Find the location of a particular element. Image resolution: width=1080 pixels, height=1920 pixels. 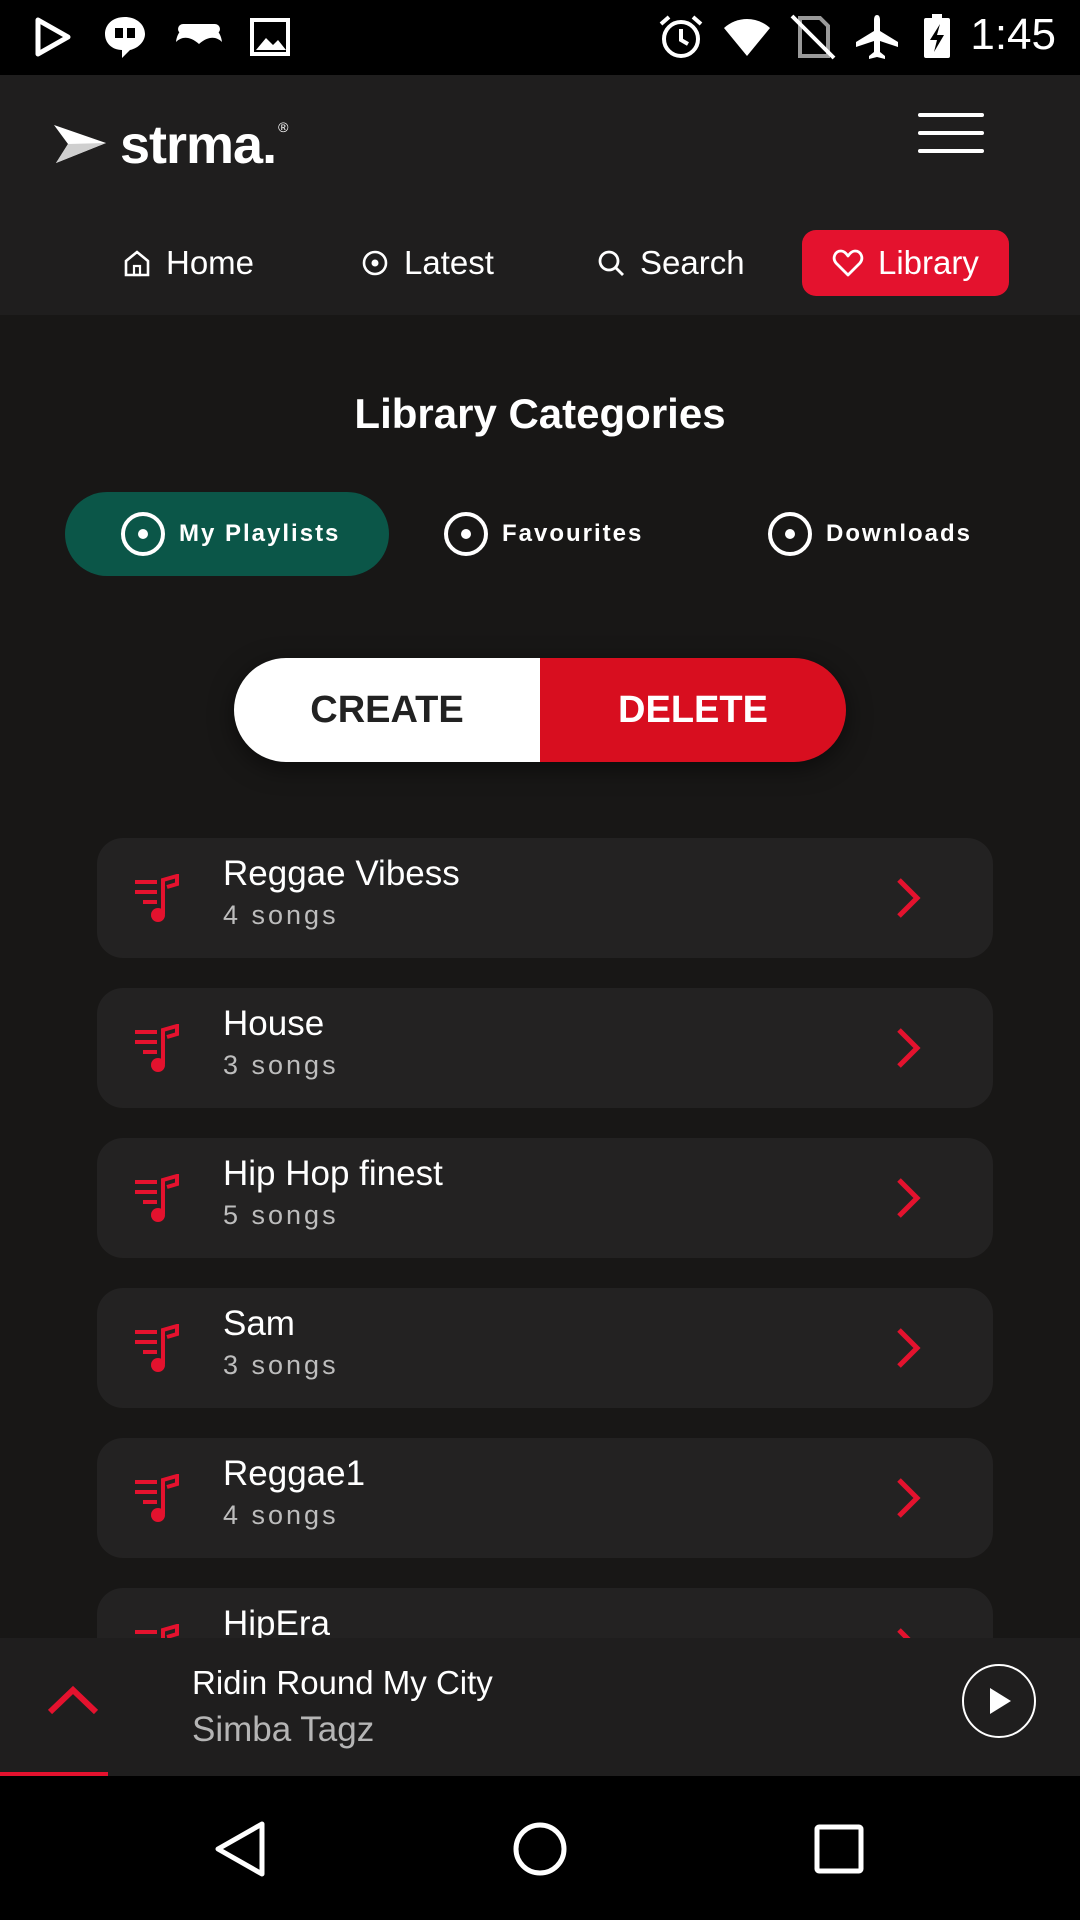

nav-home: Home is located at coordinates (188, 263).